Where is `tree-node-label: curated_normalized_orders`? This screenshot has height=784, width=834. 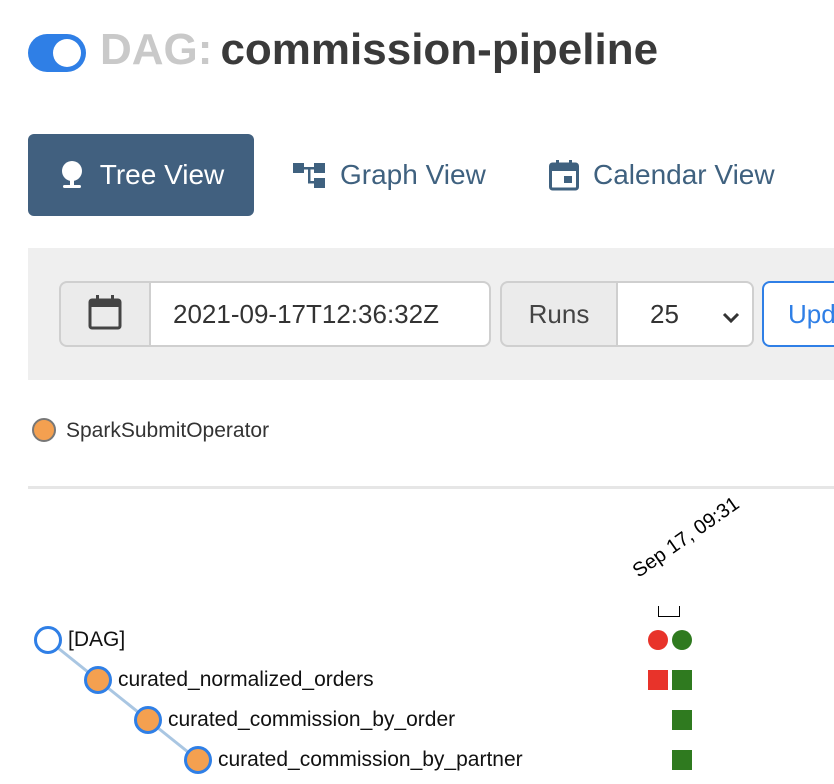 tree-node-label: curated_normalized_orders is located at coordinates (246, 680).